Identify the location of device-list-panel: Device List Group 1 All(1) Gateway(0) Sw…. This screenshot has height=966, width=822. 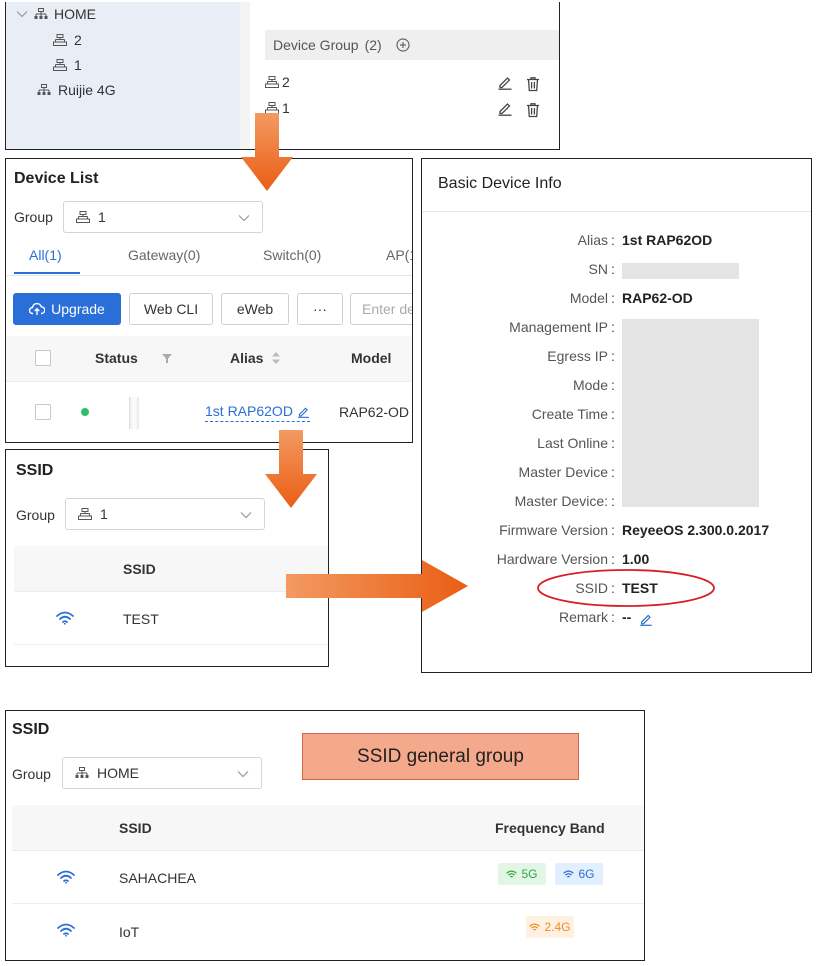
(209, 300).